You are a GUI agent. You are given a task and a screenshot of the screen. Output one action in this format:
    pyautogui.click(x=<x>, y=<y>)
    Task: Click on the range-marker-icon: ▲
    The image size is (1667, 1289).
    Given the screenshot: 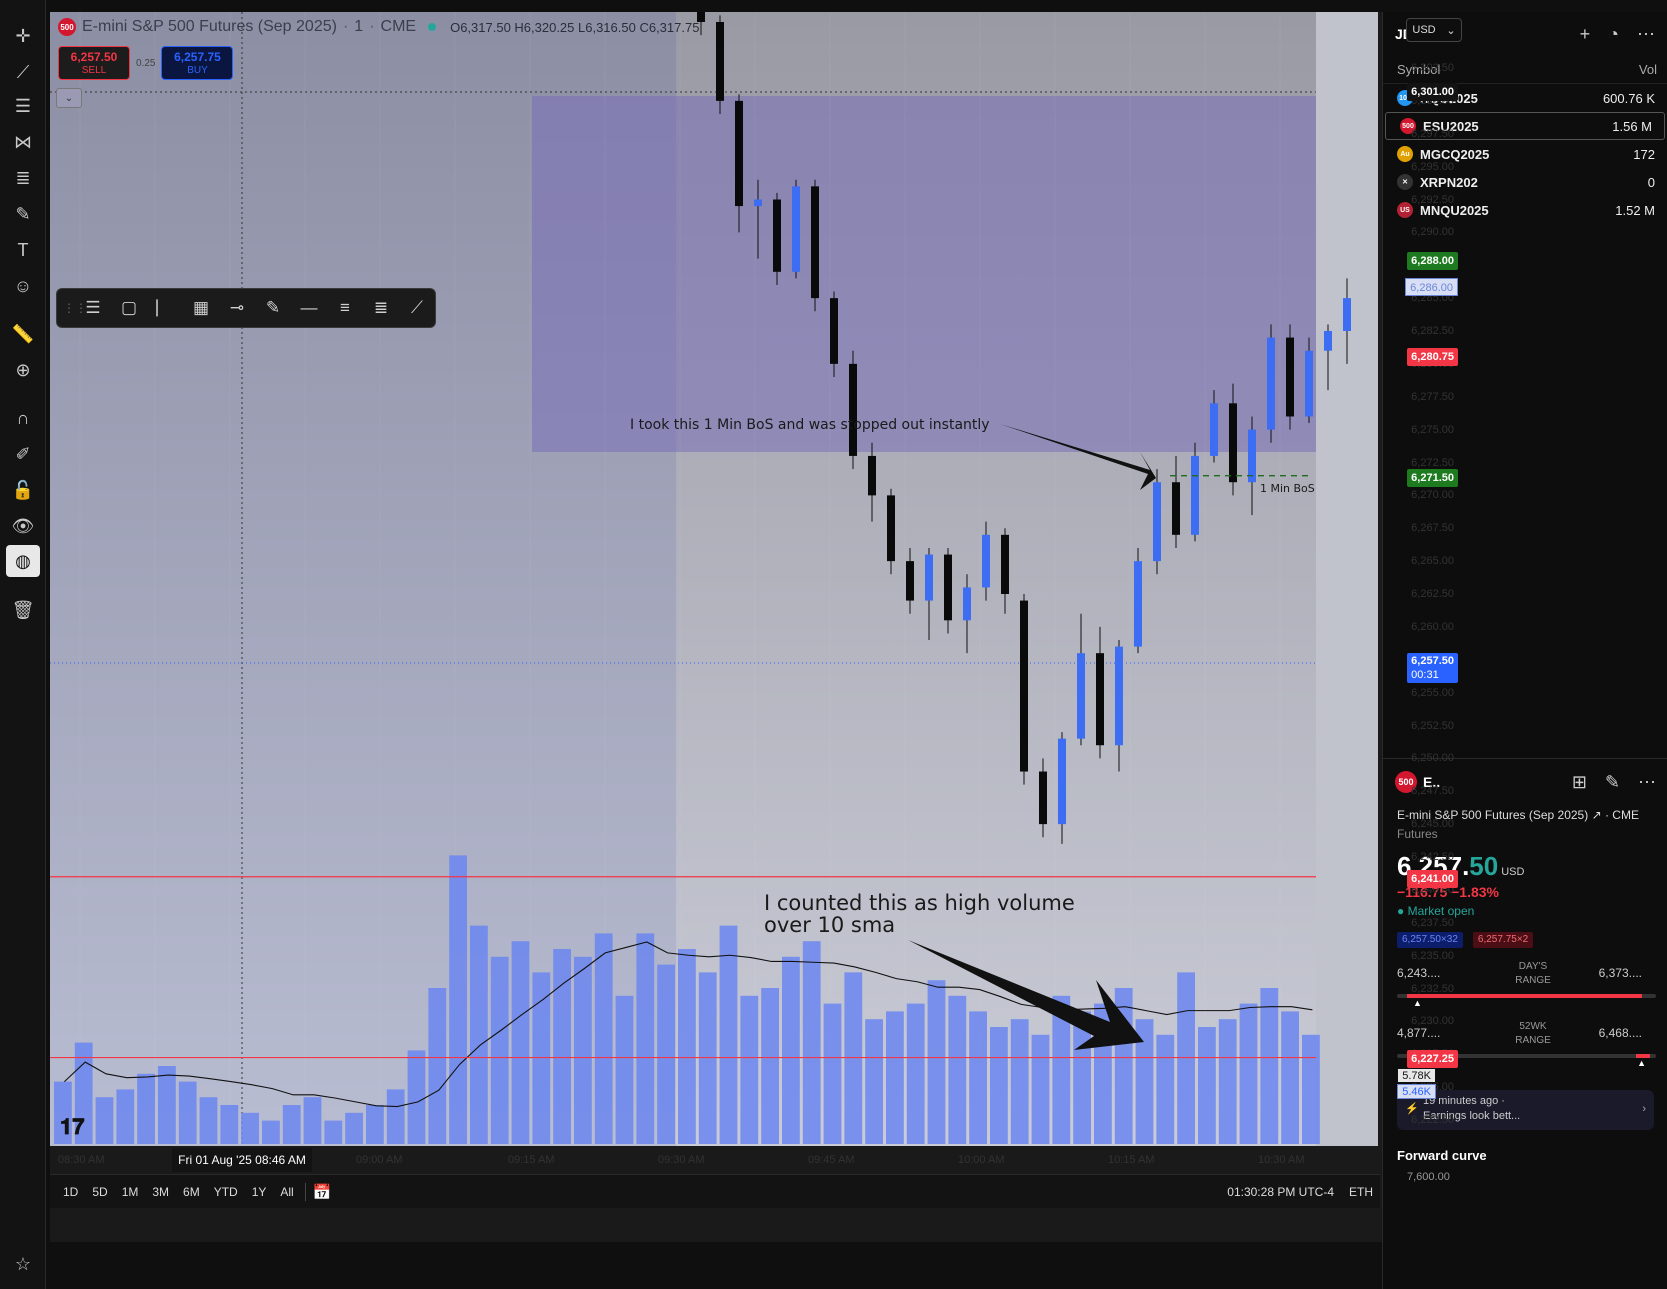 What is the action you would take?
    pyautogui.click(x=1641, y=1063)
    